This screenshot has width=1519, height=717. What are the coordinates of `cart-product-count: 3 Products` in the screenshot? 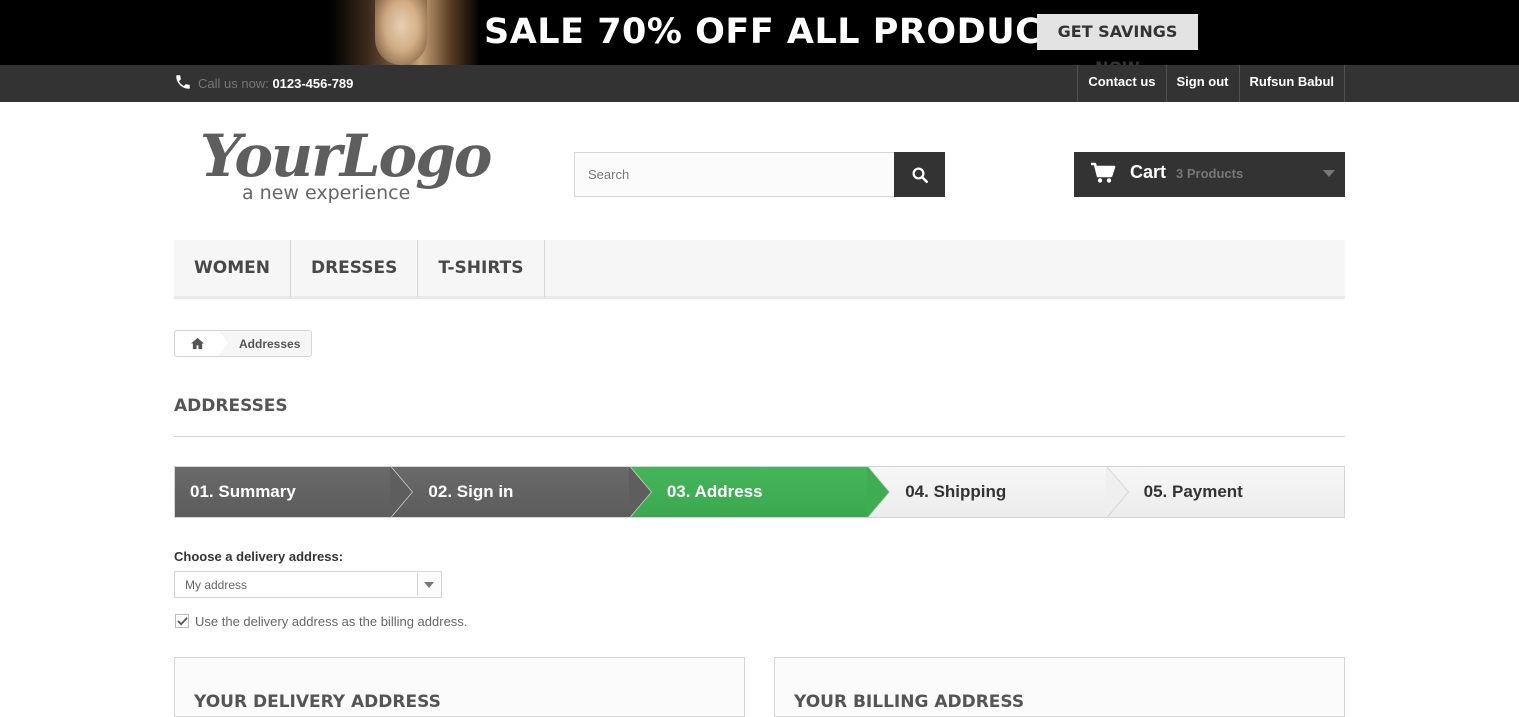 It's located at (1210, 173).